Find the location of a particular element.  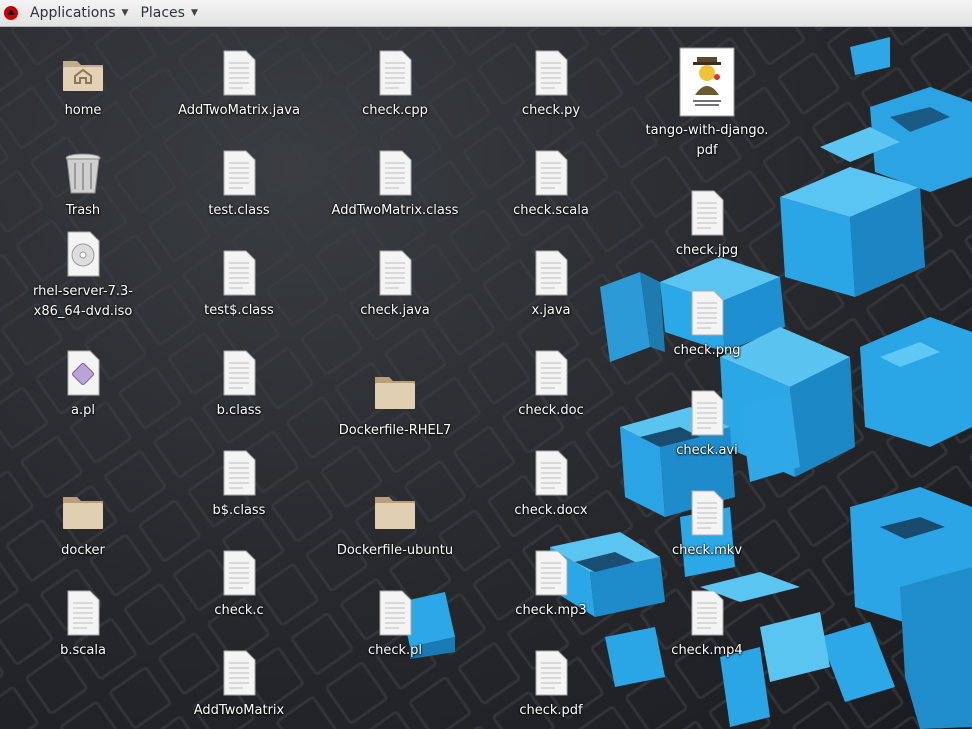

desktop-icon-test-class: test.class is located at coordinates (239, 185).